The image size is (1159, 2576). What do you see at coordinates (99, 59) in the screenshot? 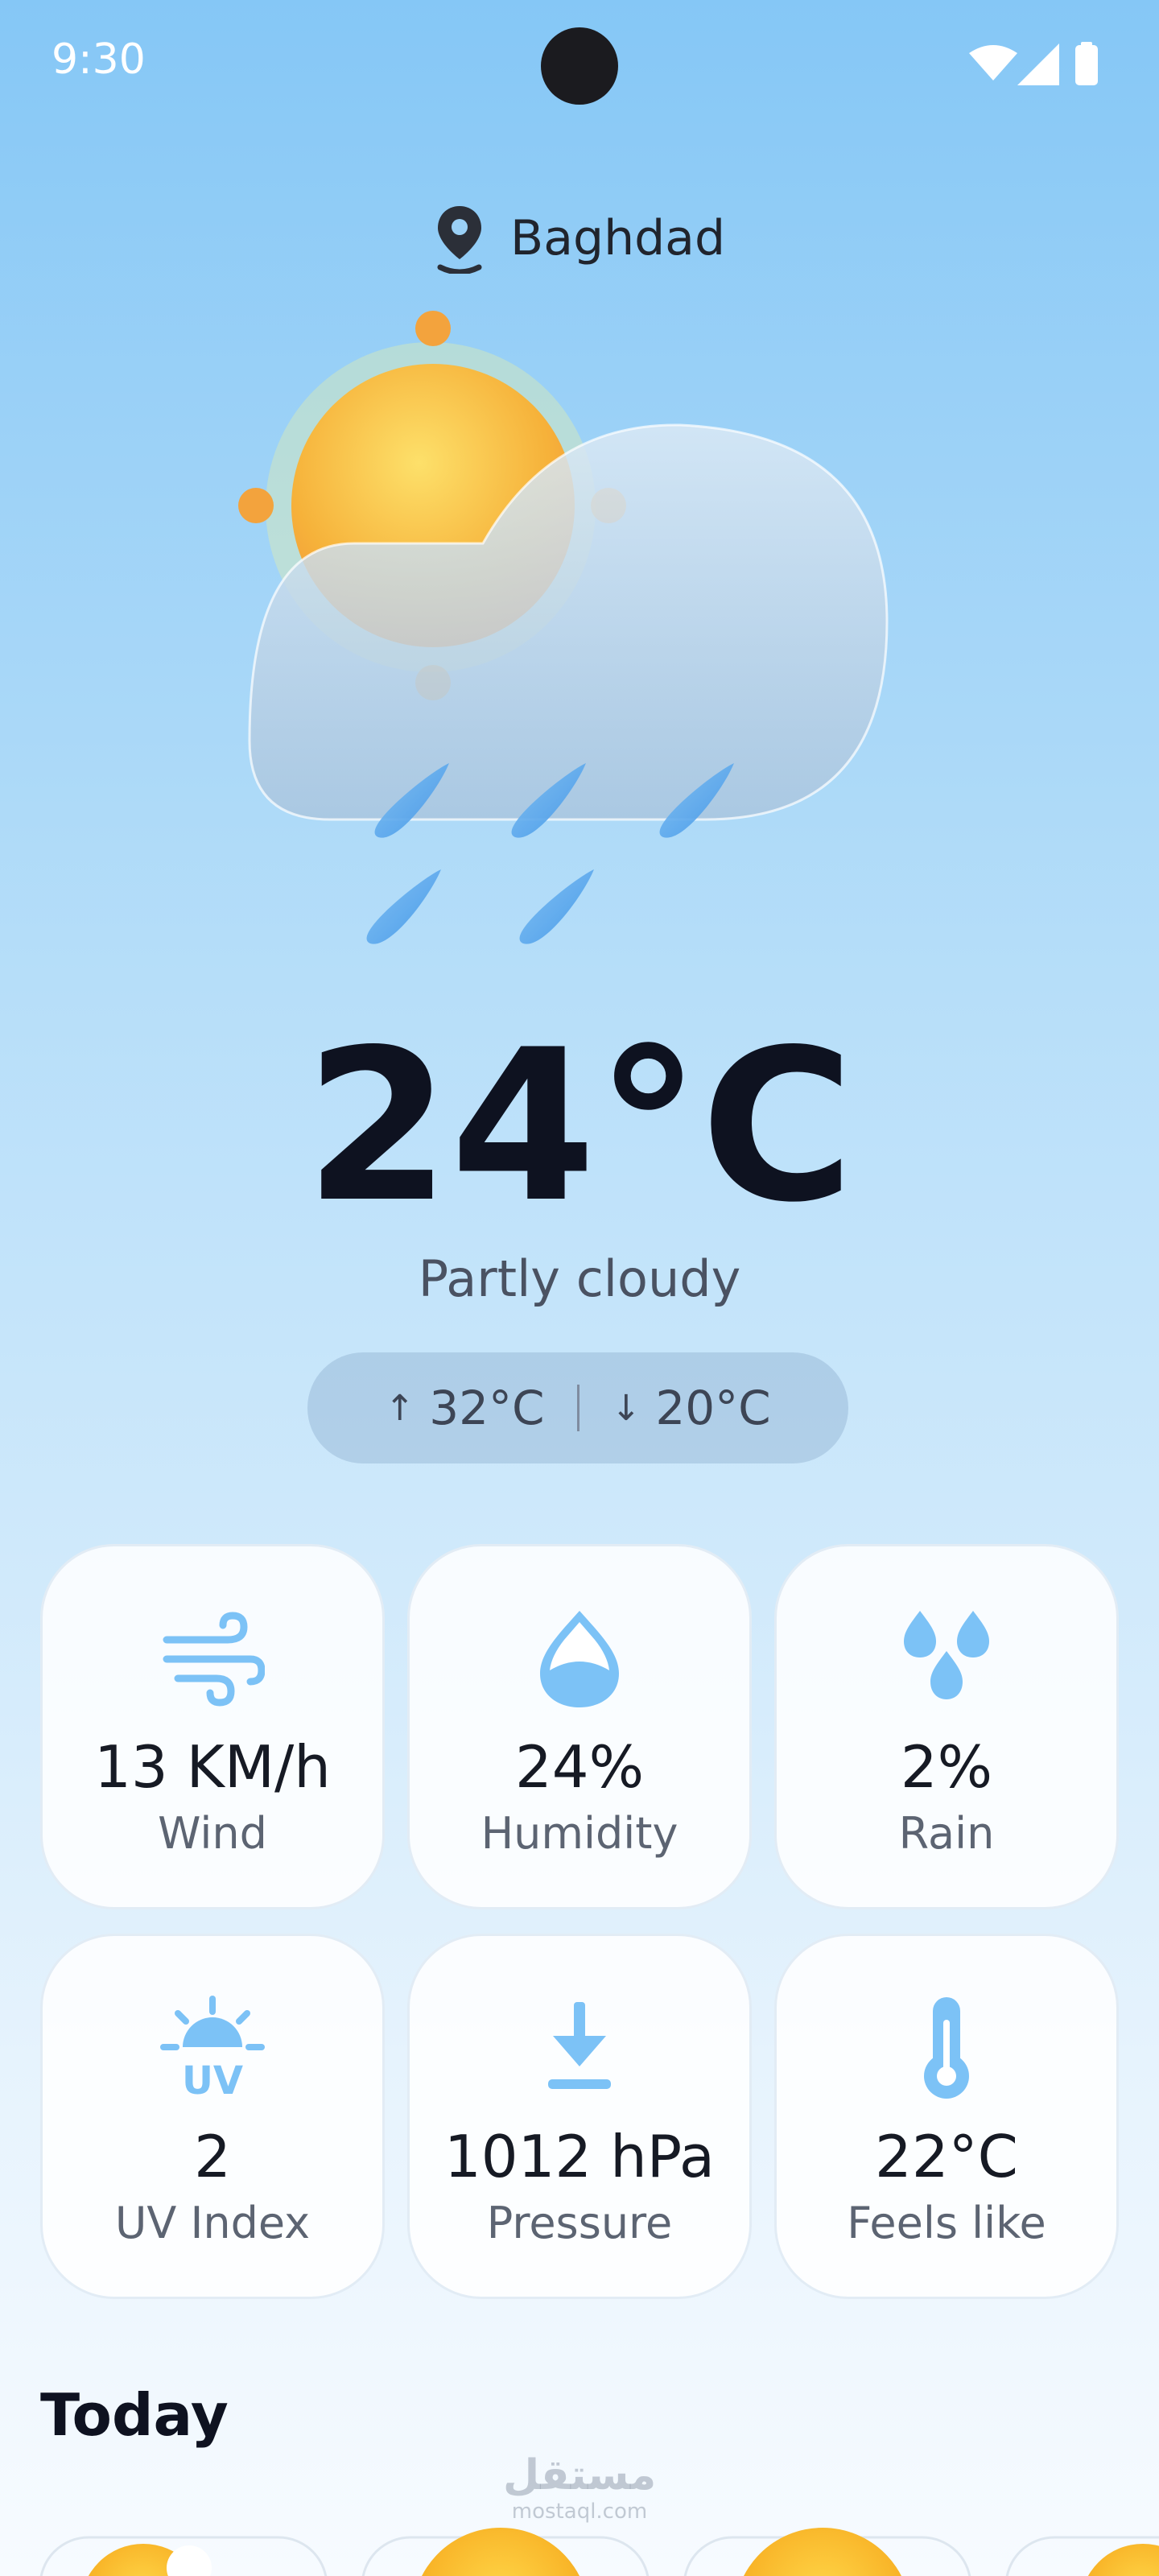
I see `status-time: 9:30` at bounding box center [99, 59].